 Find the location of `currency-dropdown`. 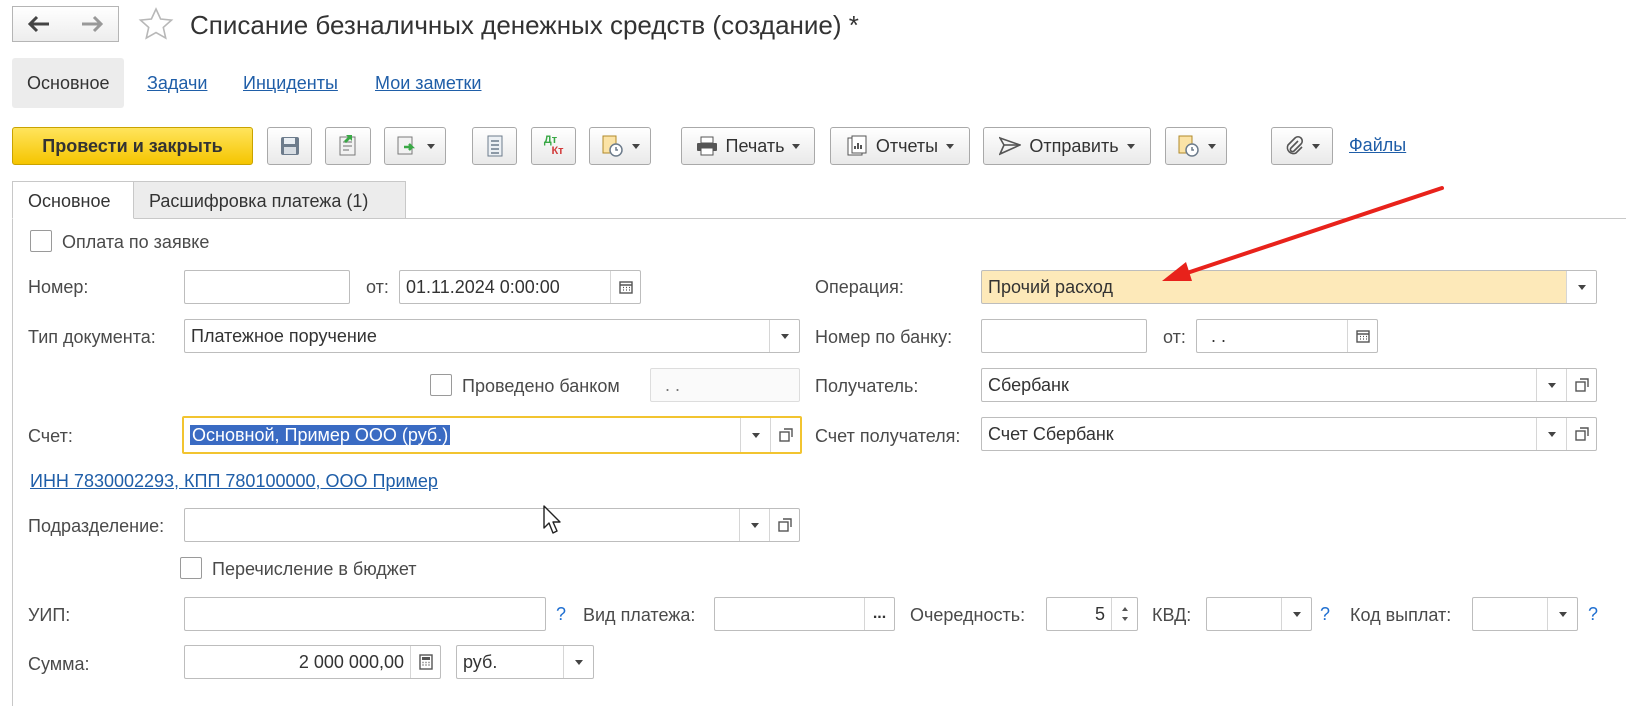

currency-dropdown is located at coordinates (578, 662).